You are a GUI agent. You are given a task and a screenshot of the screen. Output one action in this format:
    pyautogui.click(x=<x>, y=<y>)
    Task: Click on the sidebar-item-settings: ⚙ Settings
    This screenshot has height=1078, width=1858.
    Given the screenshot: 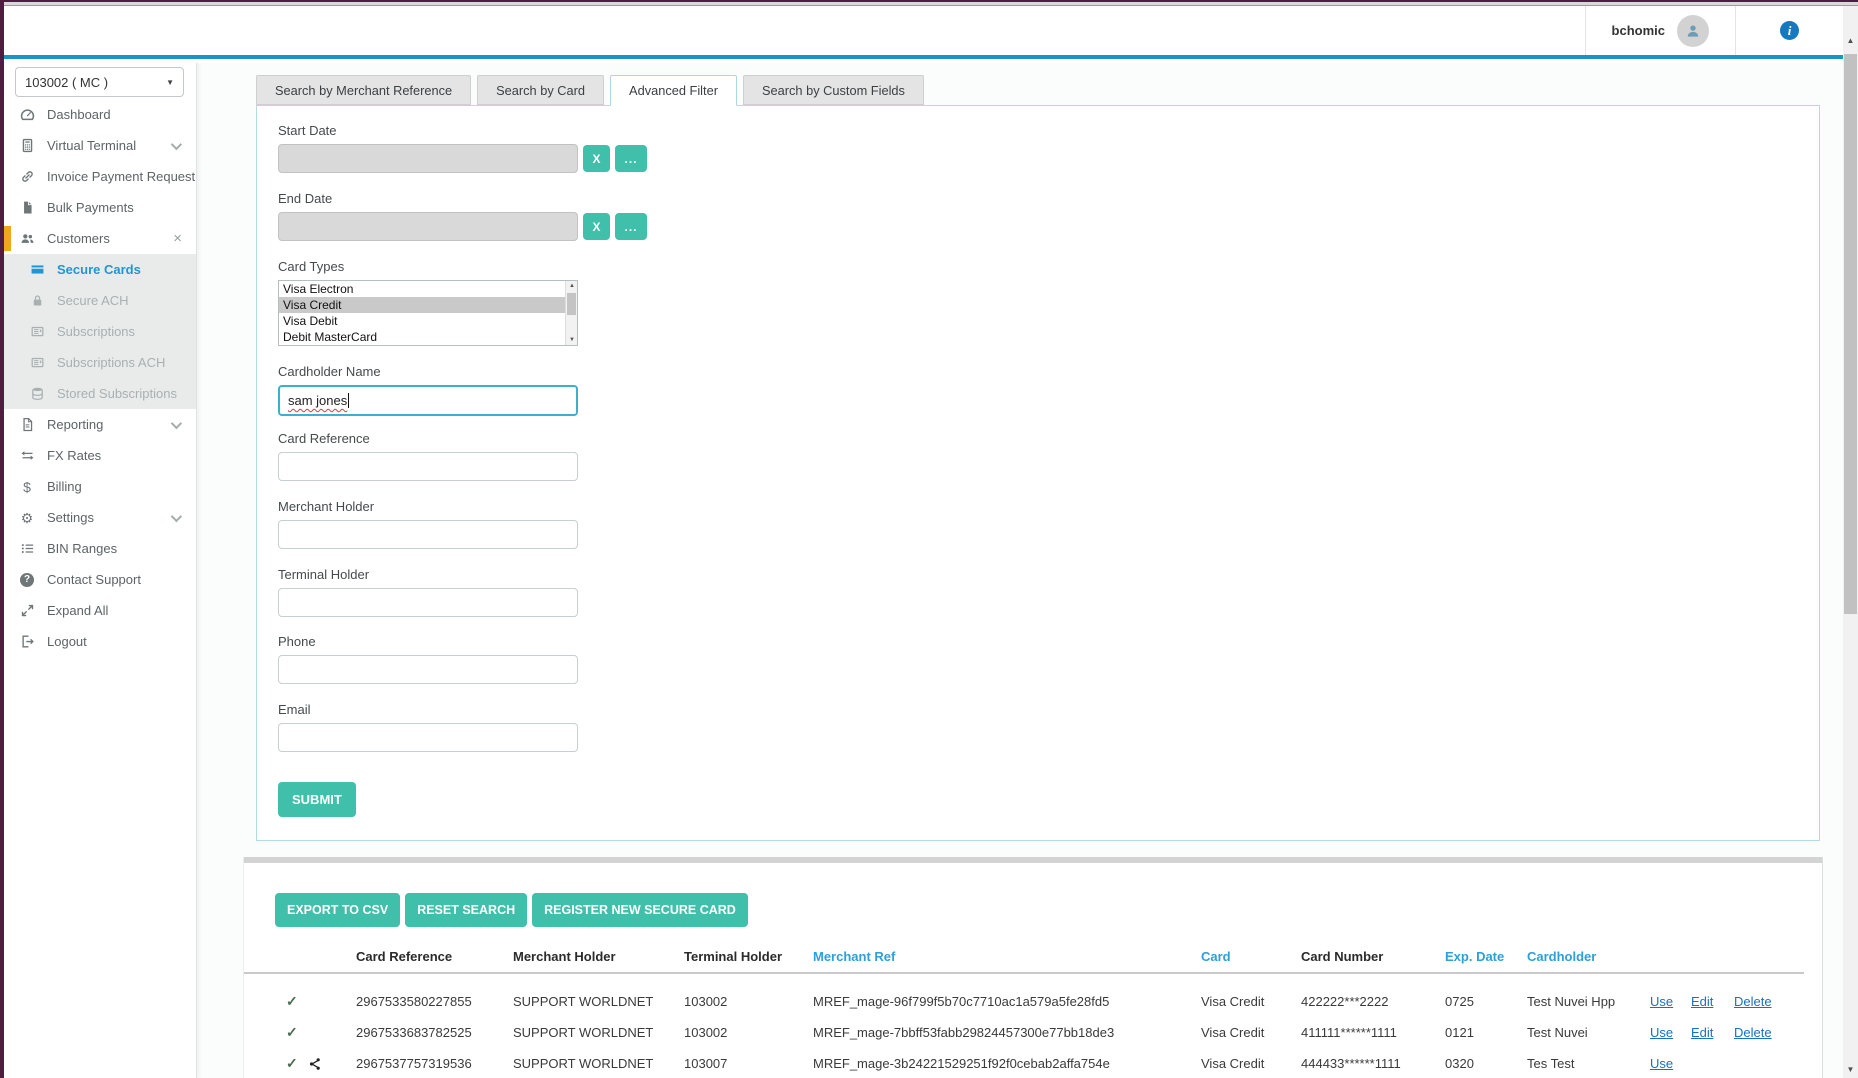 What is the action you would take?
    pyautogui.click(x=100, y=517)
    